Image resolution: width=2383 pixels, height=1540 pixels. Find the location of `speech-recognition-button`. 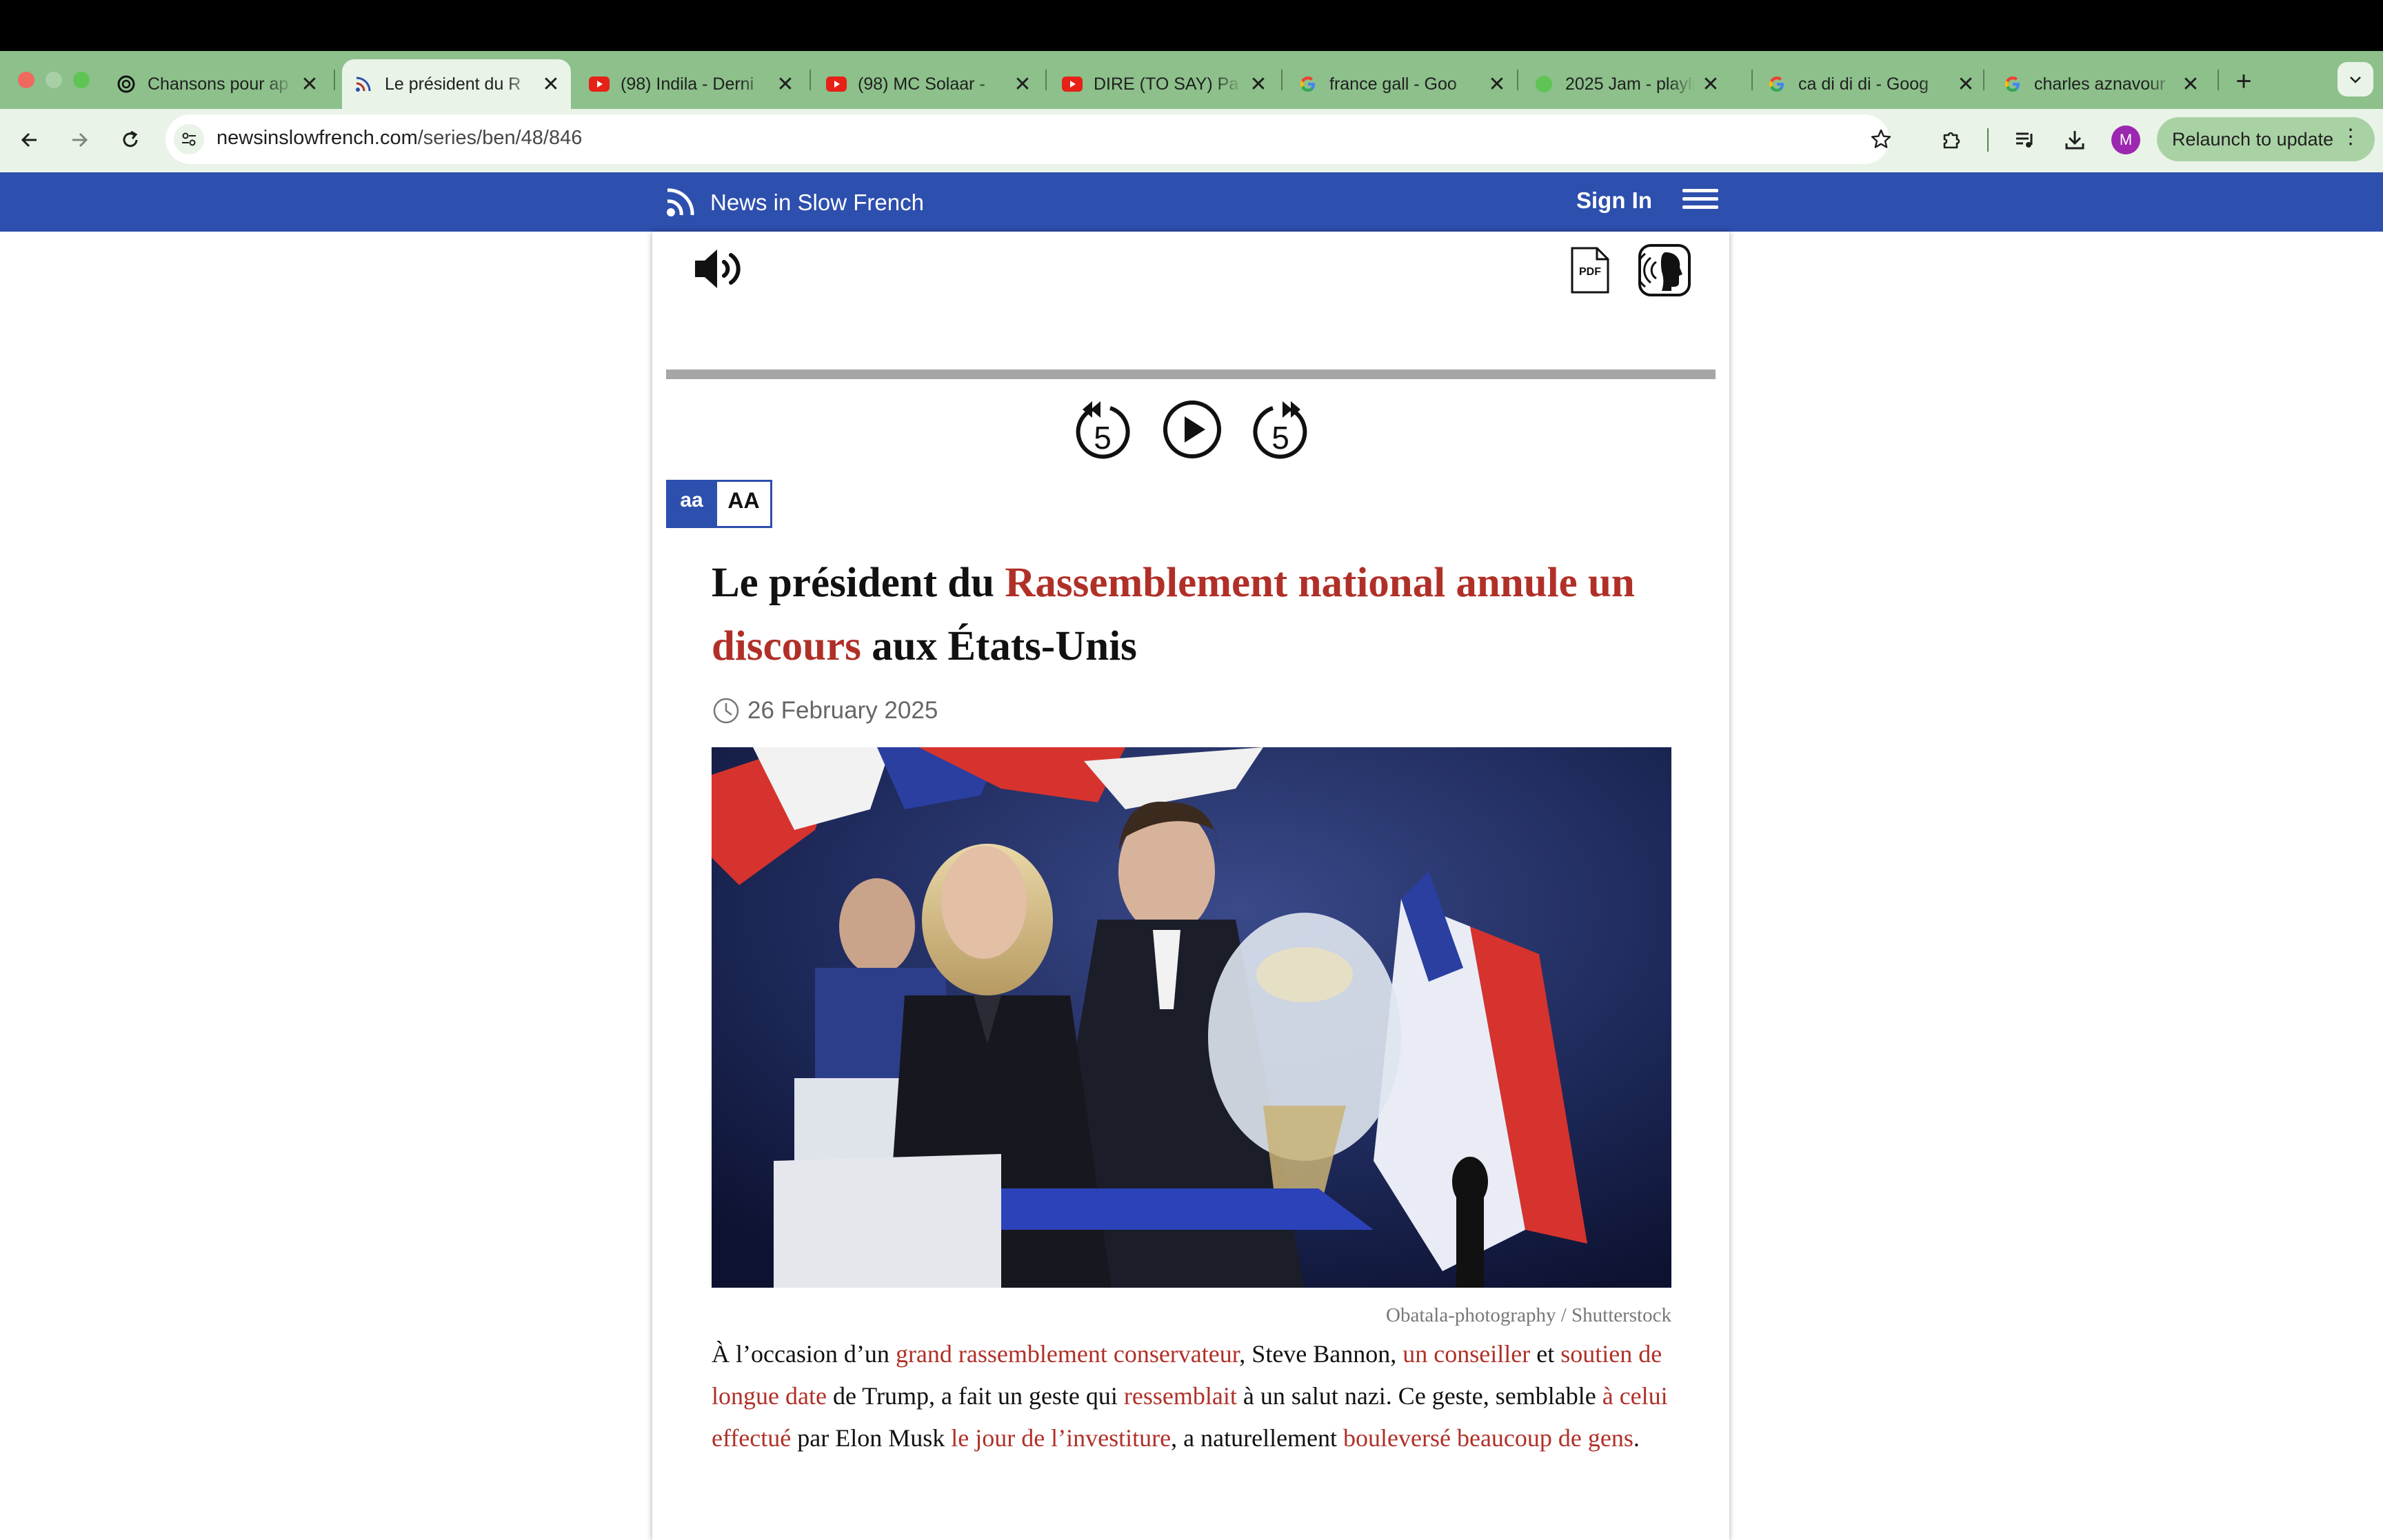

speech-recognition-button is located at coordinates (1663, 270).